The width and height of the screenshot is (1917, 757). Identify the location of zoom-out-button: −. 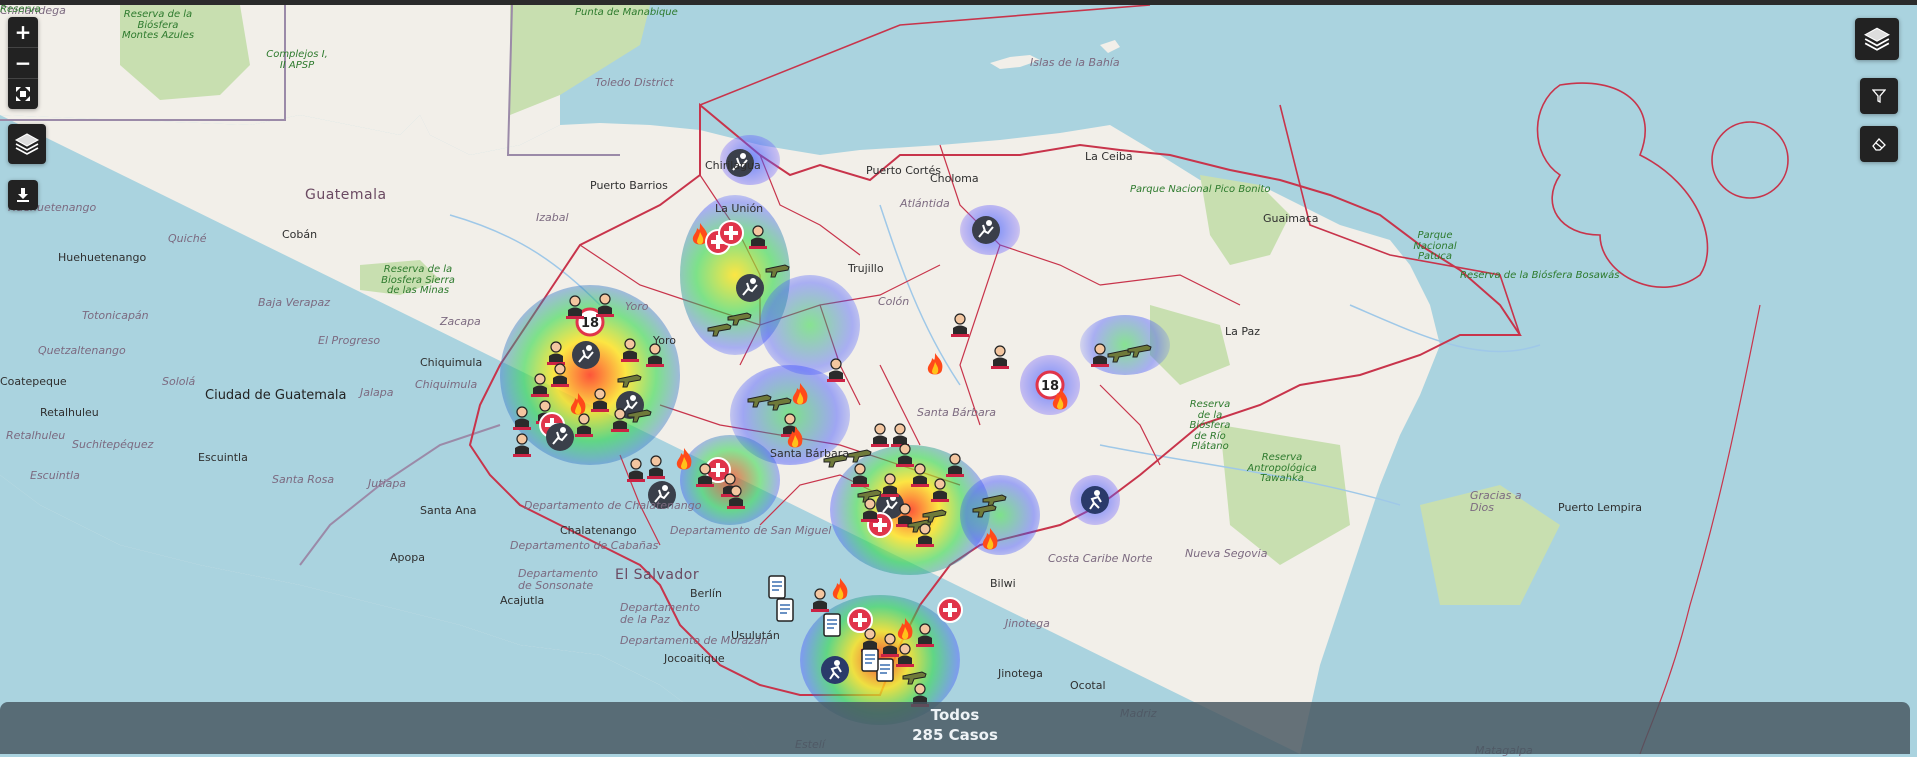
(23, 63).